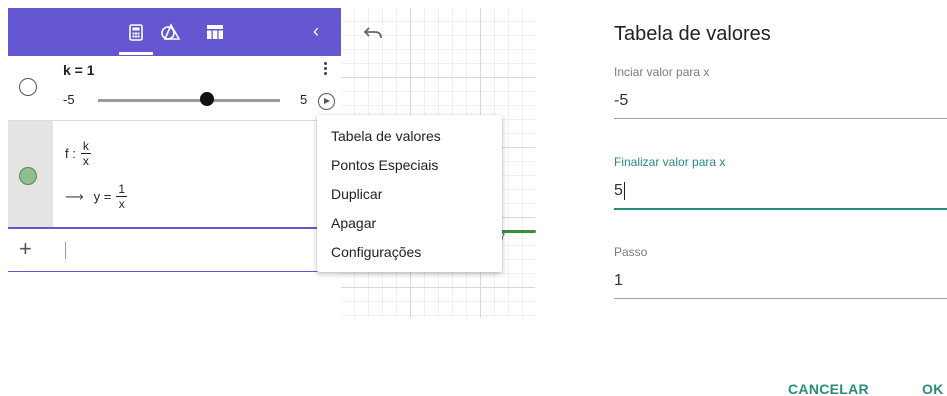 The height and width of the screenshot is (396, 947). What do you see at coordinates (780, 209) in the screenshot?
I see `end-value-underline` at bounding box center [780, 209].